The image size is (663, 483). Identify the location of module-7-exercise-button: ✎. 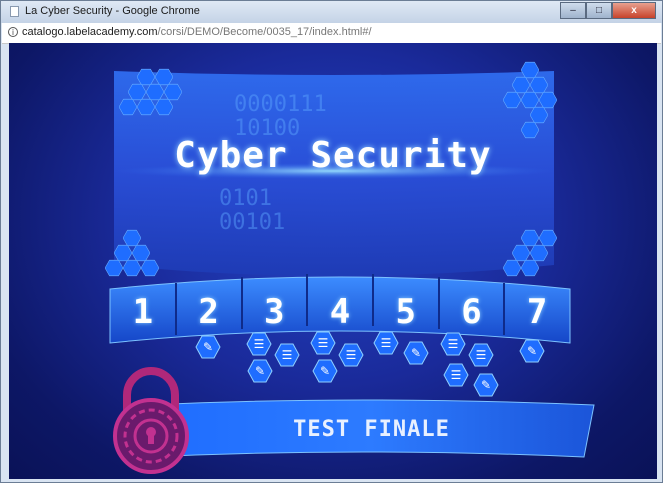
(532, 351).